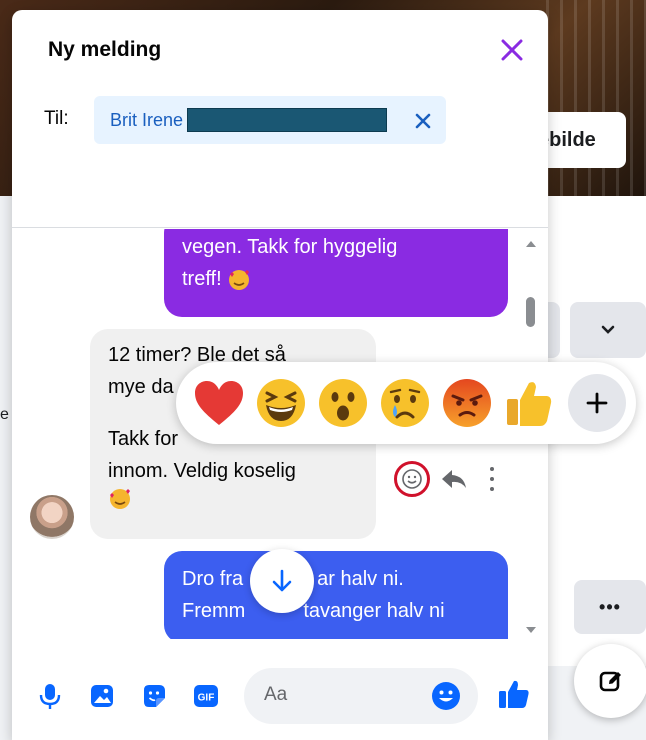 The image size is (646, 740). I want to click on more-reactions-button, so click(597, 403).